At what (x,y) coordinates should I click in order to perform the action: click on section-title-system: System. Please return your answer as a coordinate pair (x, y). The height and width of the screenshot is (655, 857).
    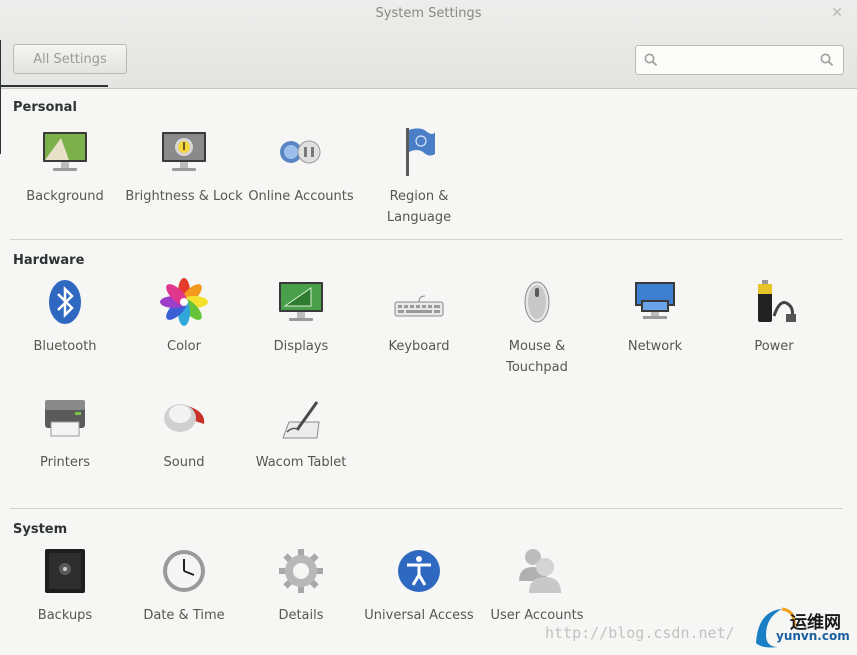
    Looking at the image, I should click on (40, 529).